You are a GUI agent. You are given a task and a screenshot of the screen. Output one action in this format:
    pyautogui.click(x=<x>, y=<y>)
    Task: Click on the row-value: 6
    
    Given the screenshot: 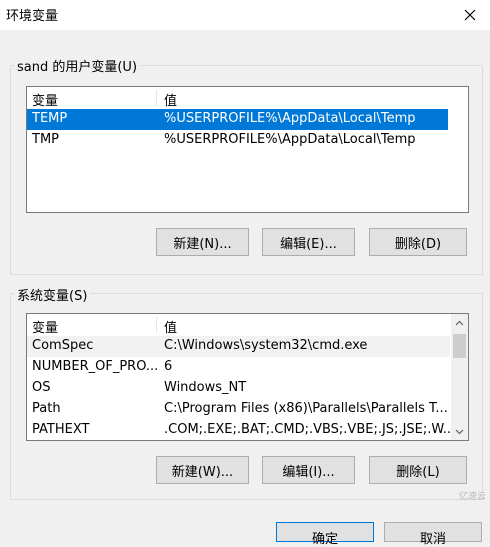 What is the action you would take?
    pyautogui.click(x=168, y=366)
    